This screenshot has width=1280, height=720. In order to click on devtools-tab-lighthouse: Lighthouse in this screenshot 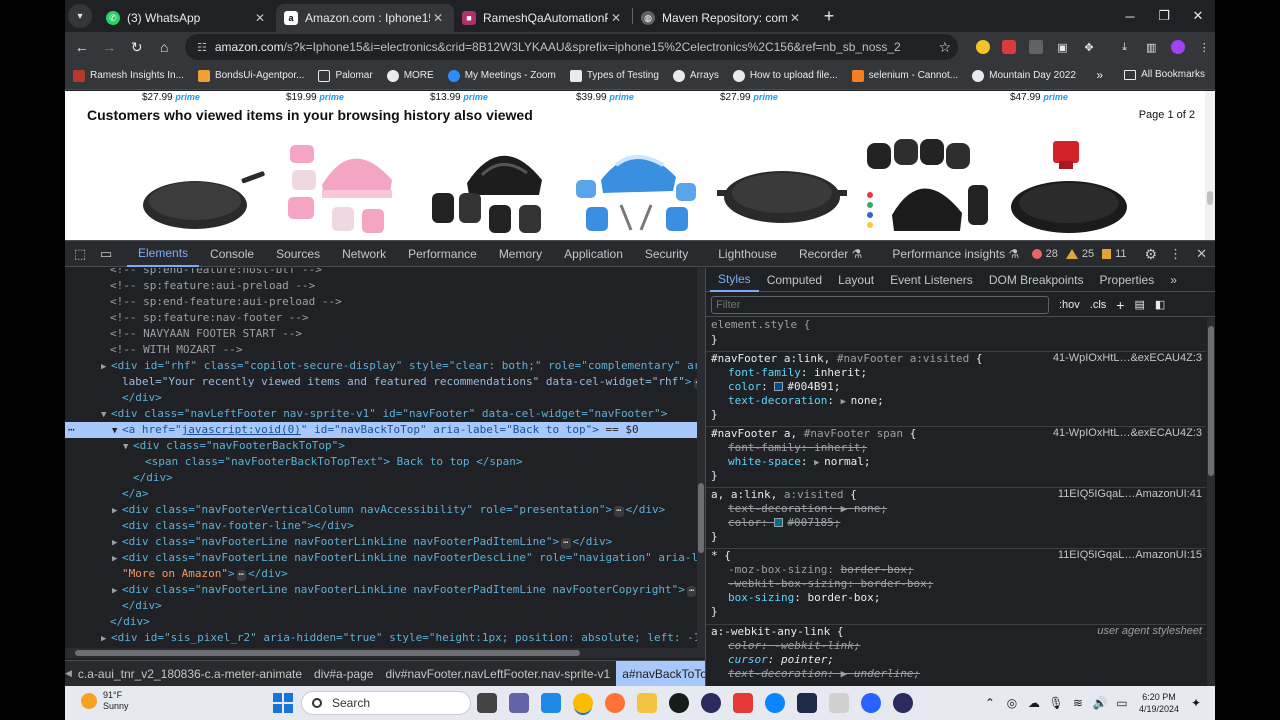, I will do `click(747, 254)`.